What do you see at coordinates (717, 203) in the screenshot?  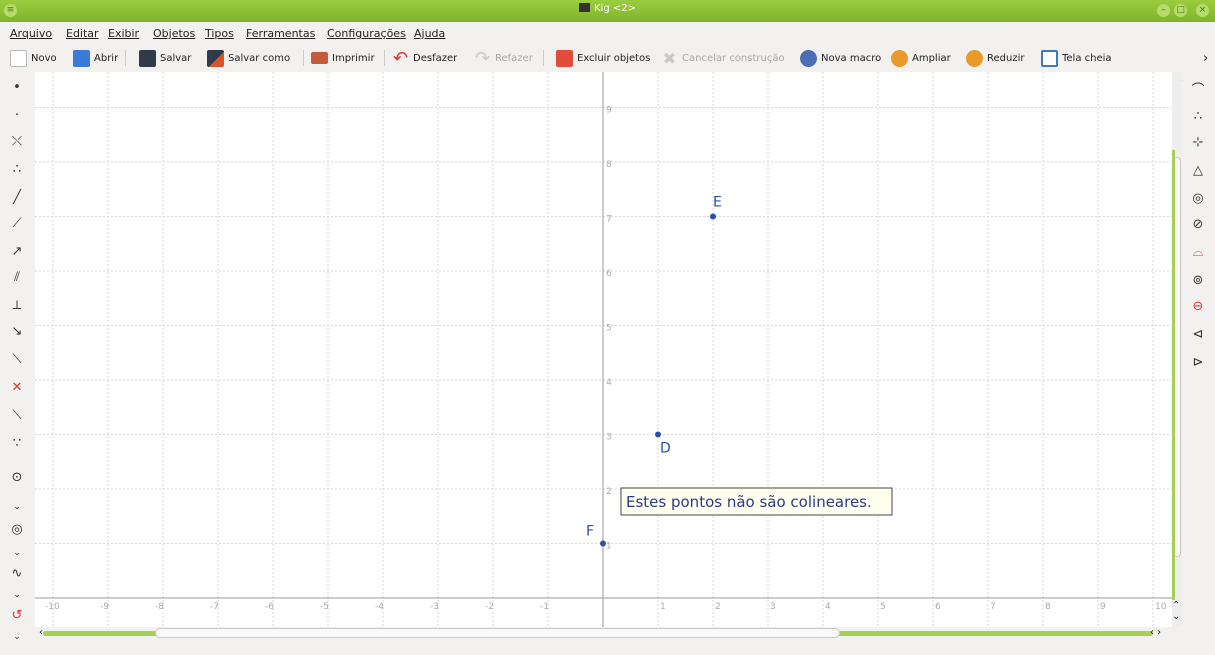 I see `point-label-e: E` at bounding box center [717, 203].